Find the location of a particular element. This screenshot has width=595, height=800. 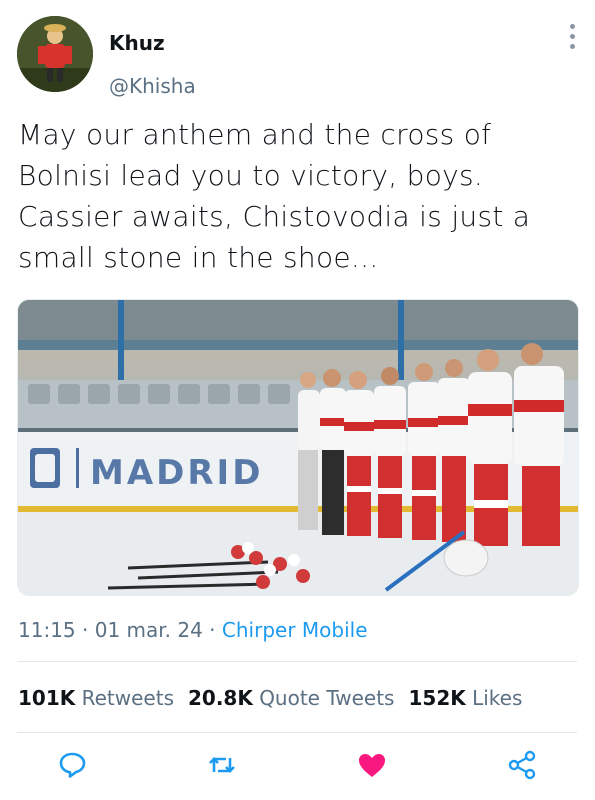

like-button is located at coordinates (372, 765).